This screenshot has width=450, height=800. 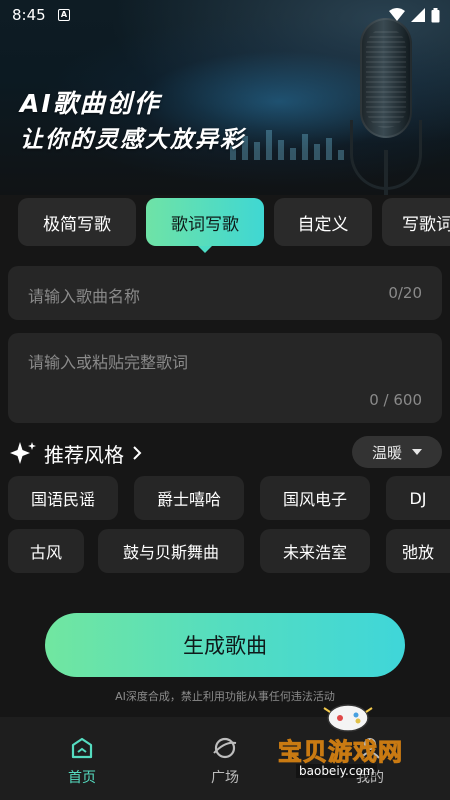 I want to click on hero-subtitle: 让你的灵感大放异彩, so click(x=132, y=140).